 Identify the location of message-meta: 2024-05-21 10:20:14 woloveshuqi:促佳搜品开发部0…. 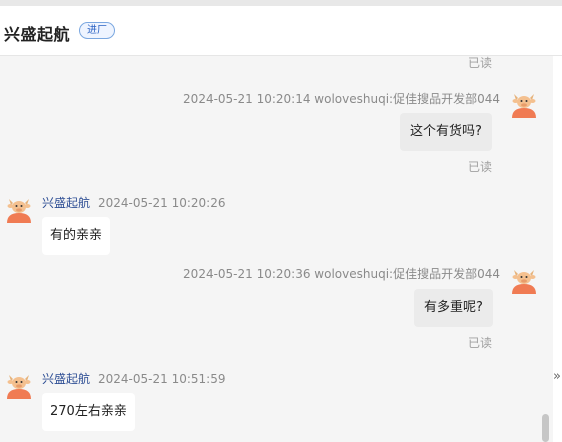
(341, 99).